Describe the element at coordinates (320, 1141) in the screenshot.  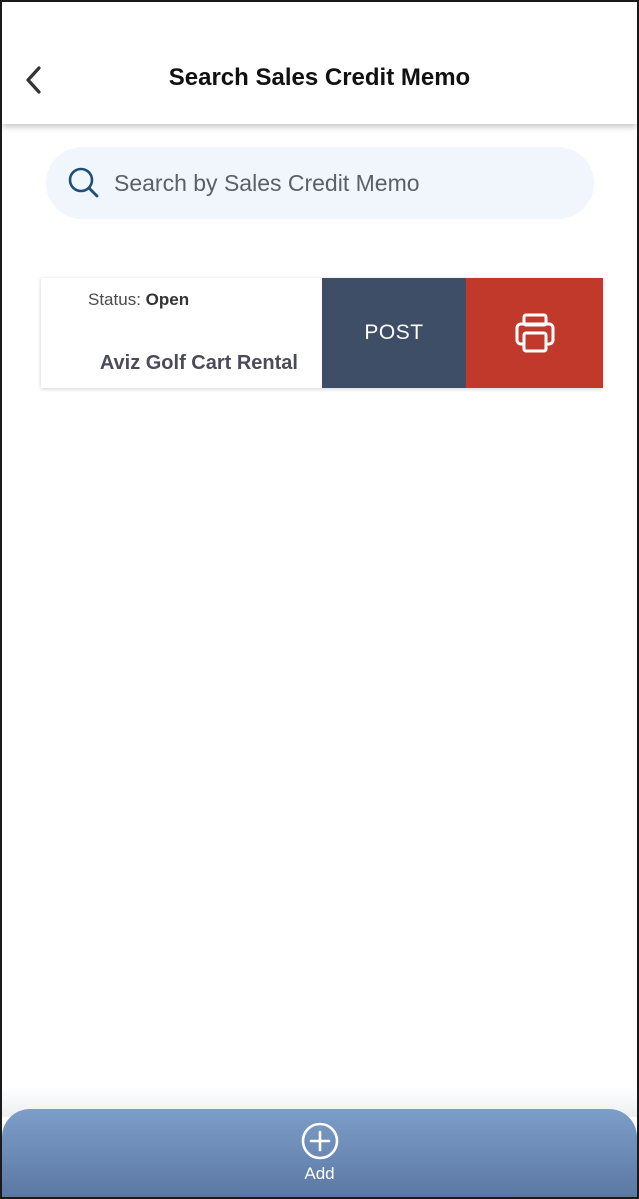
I see `plus-circle-icon` at that location.